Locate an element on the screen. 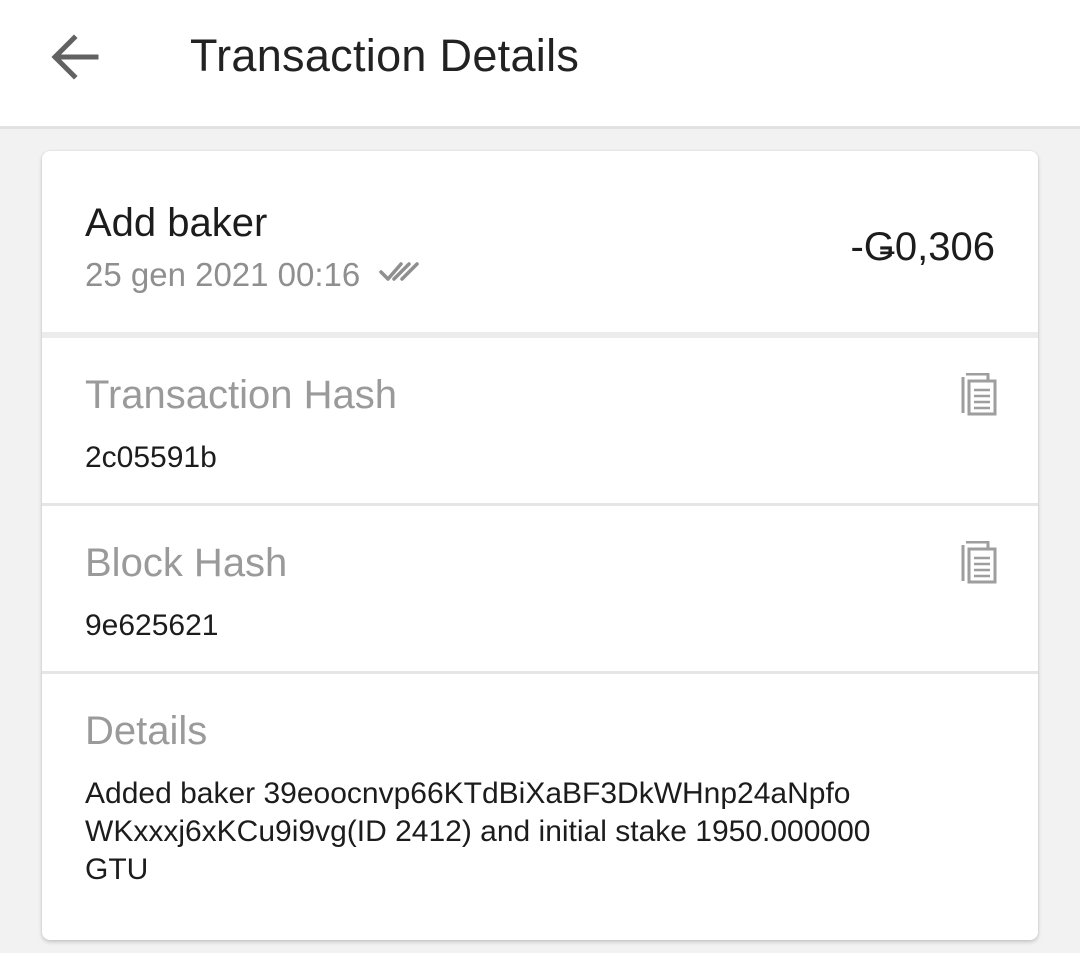 Image resolution: width=1080 pixels, height=953 pixels. copy-transaction-hash-button is located at coordinates (979, 394).